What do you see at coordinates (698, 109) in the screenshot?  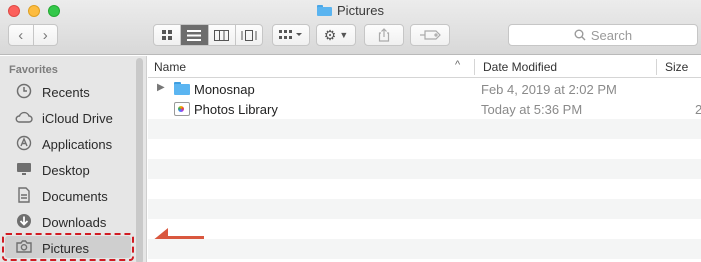 I see `file-size: 2` at bounding box center [698, 109].